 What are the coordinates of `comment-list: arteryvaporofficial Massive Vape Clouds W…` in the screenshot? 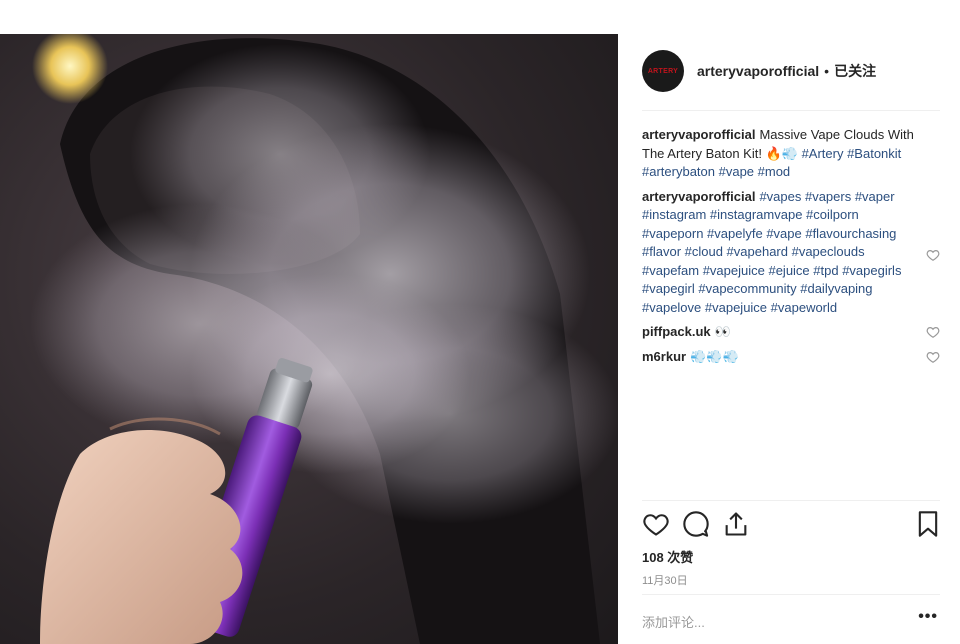 It's located at (791, 249).